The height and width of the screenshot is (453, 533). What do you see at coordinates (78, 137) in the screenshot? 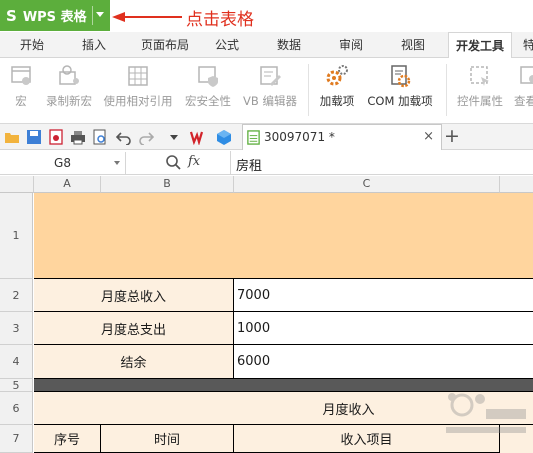
I see `print-icon` at bounding box center [78, 137].